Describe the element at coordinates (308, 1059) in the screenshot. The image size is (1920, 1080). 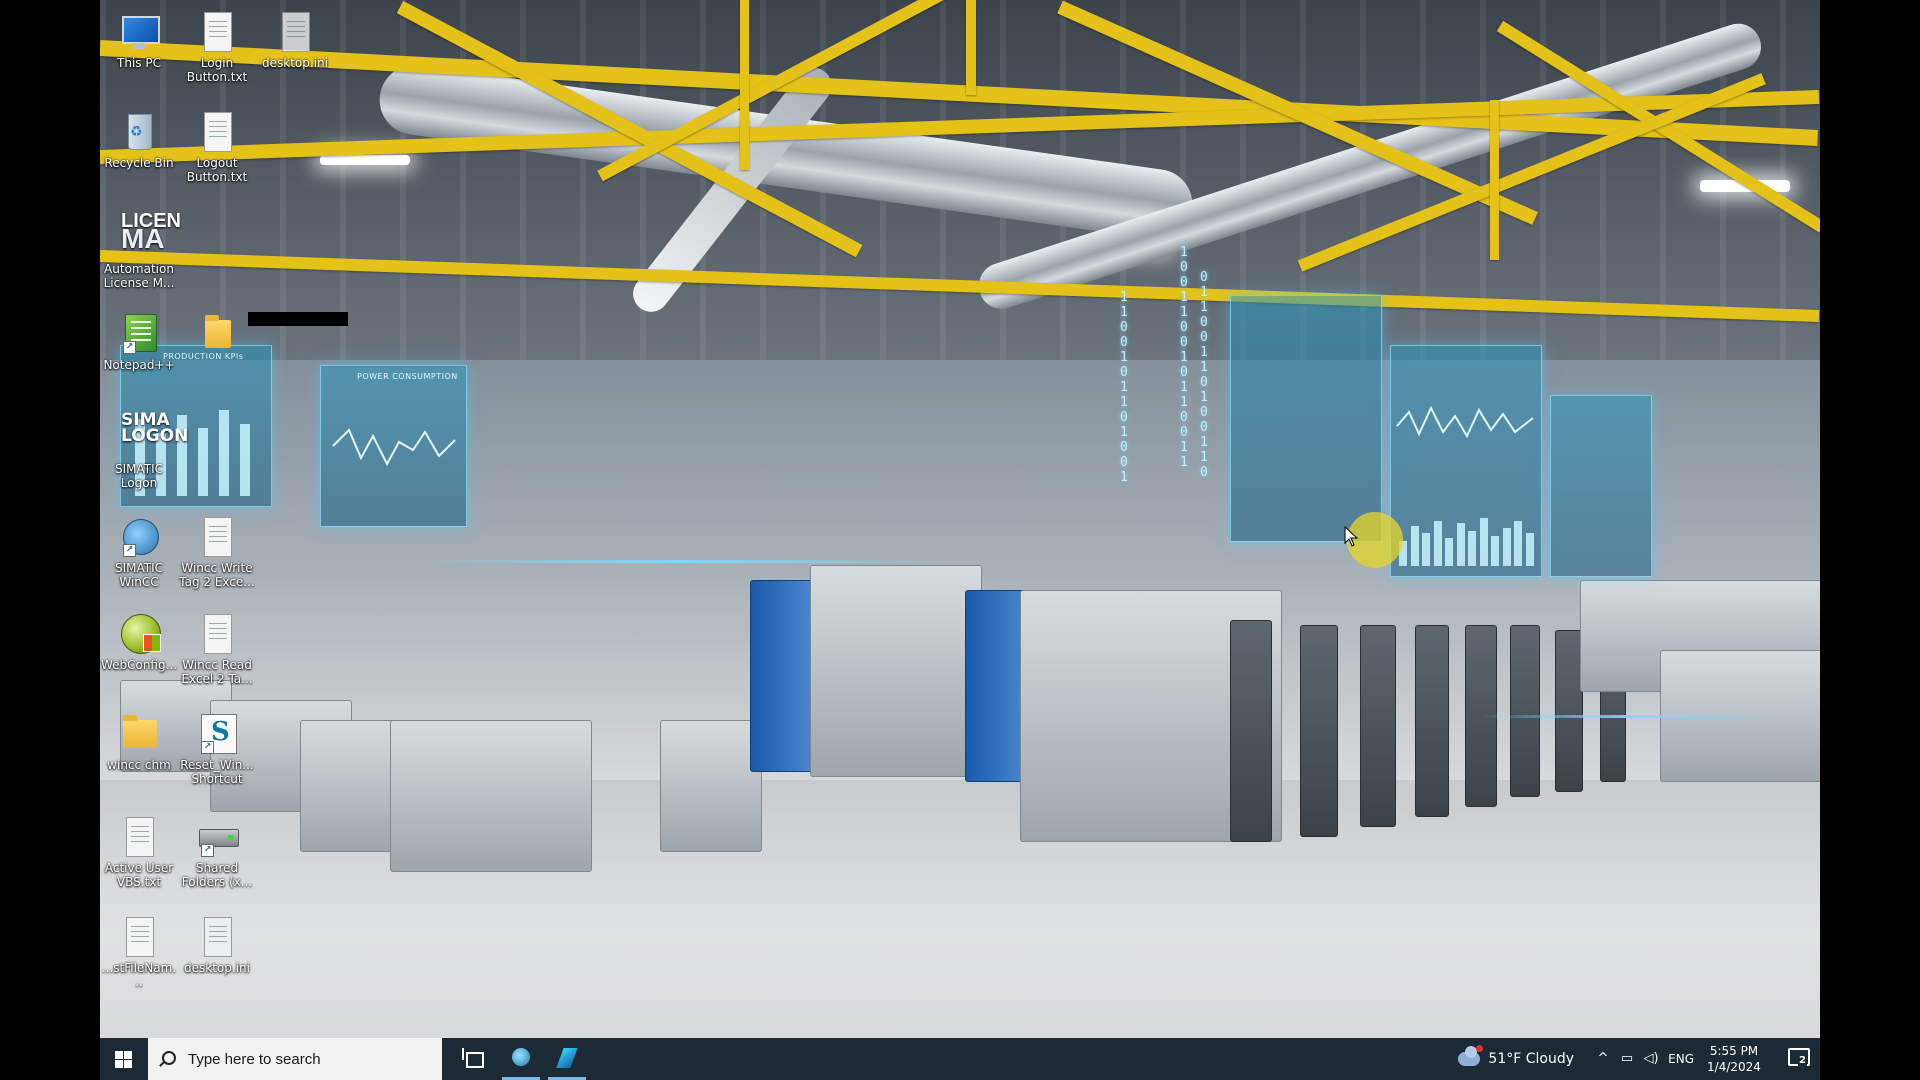
I see `search-input` at that location.